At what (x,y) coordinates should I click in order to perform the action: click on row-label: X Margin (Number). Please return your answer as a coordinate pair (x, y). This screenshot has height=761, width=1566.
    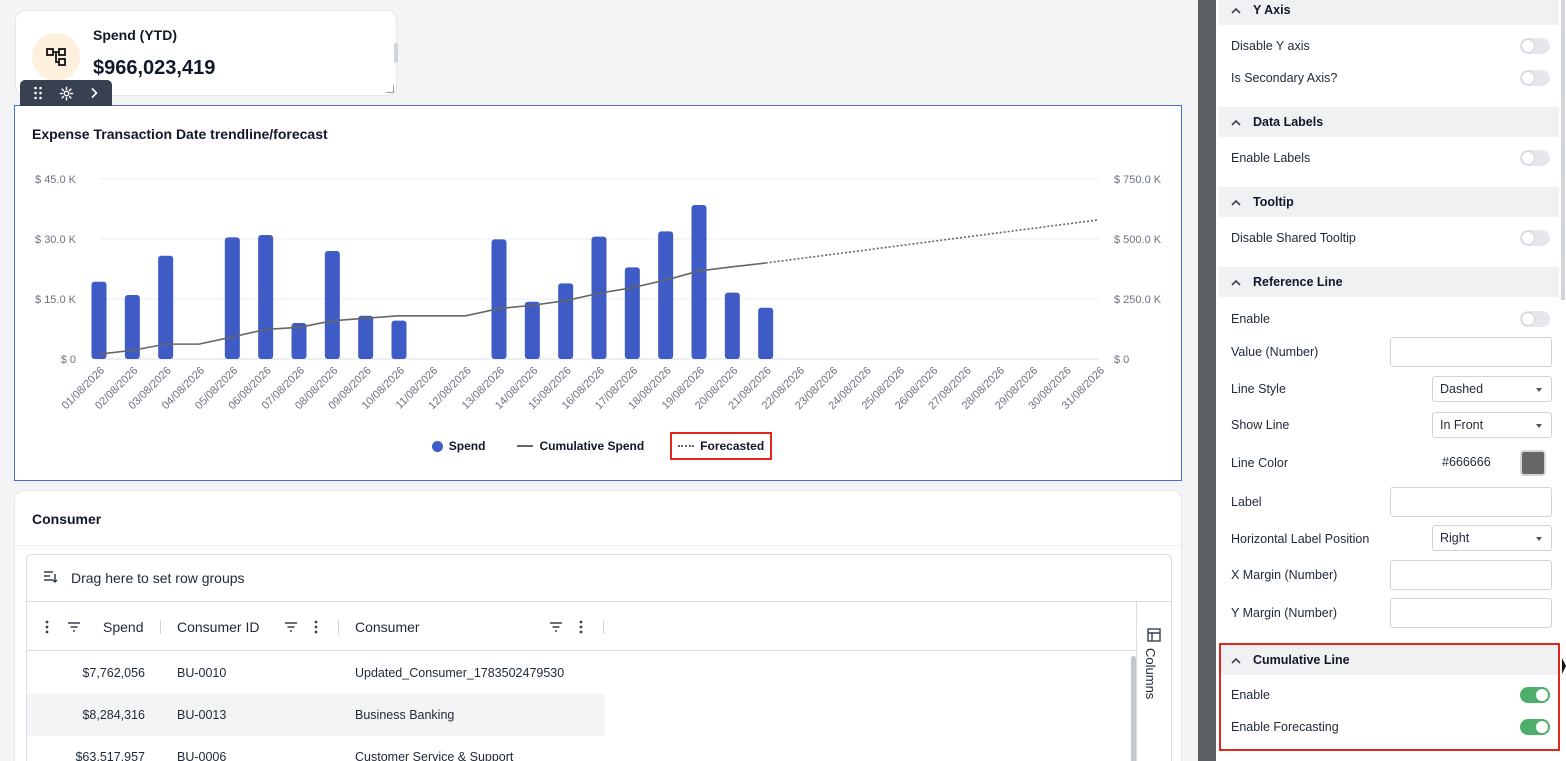
    Looking at the image, I should click on (1284, 575).